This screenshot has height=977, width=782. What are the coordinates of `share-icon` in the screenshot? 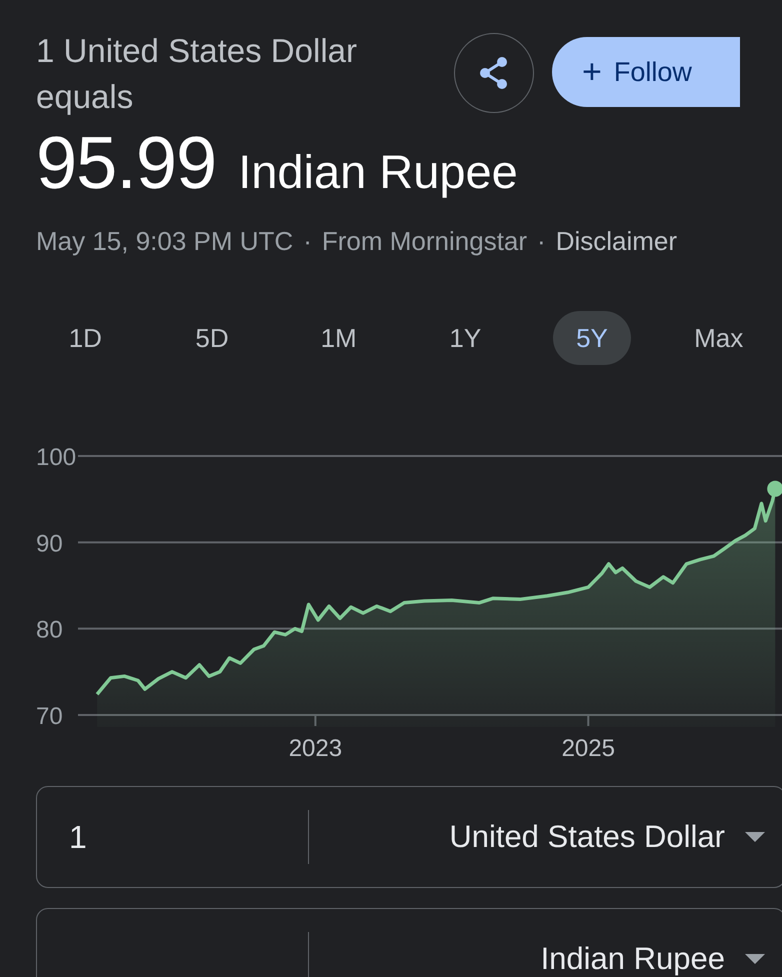 It's located at (494, 73).